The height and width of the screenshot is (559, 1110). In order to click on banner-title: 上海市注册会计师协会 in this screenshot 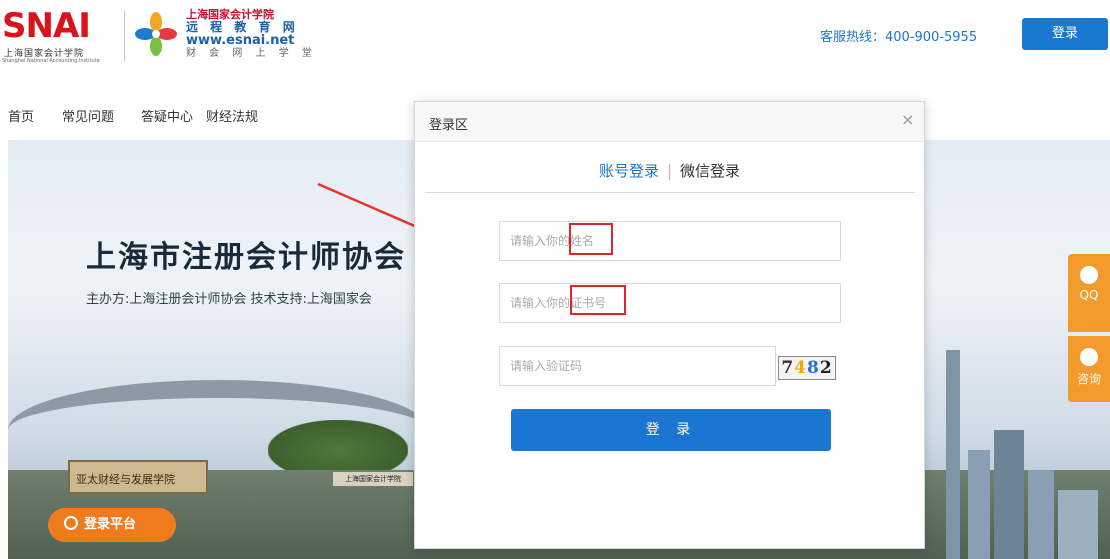, I will do `click(246, 257)`.